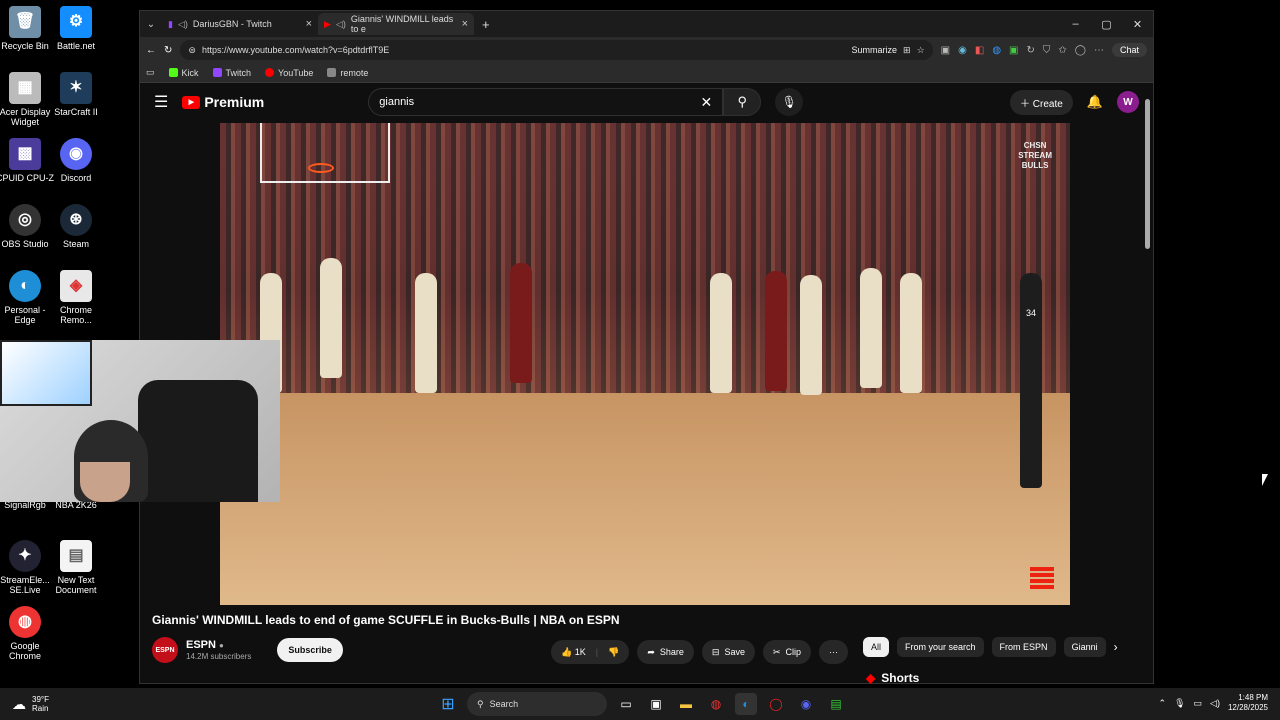  Describe the element at coordinates (191, 102) in the screenshot. I see `youtube-play-icon: ▶` at that location.